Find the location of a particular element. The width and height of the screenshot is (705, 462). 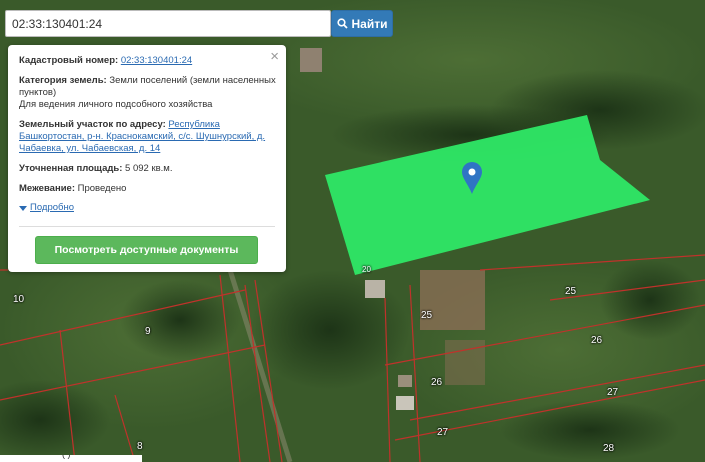

area-label: Уточненная площадь: is located at coordinates (71, 168).